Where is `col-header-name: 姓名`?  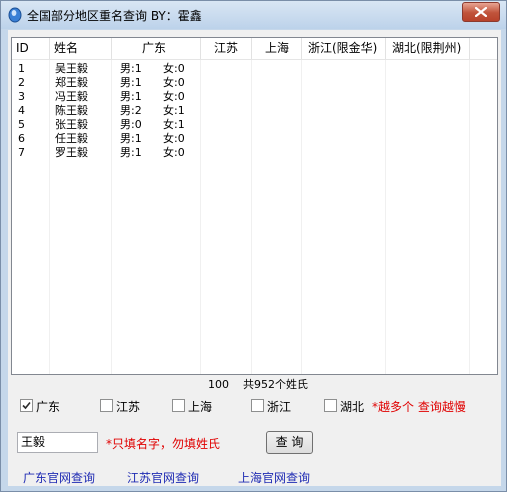 col-header-name: 姓名 is located at coordinates (81, 48).